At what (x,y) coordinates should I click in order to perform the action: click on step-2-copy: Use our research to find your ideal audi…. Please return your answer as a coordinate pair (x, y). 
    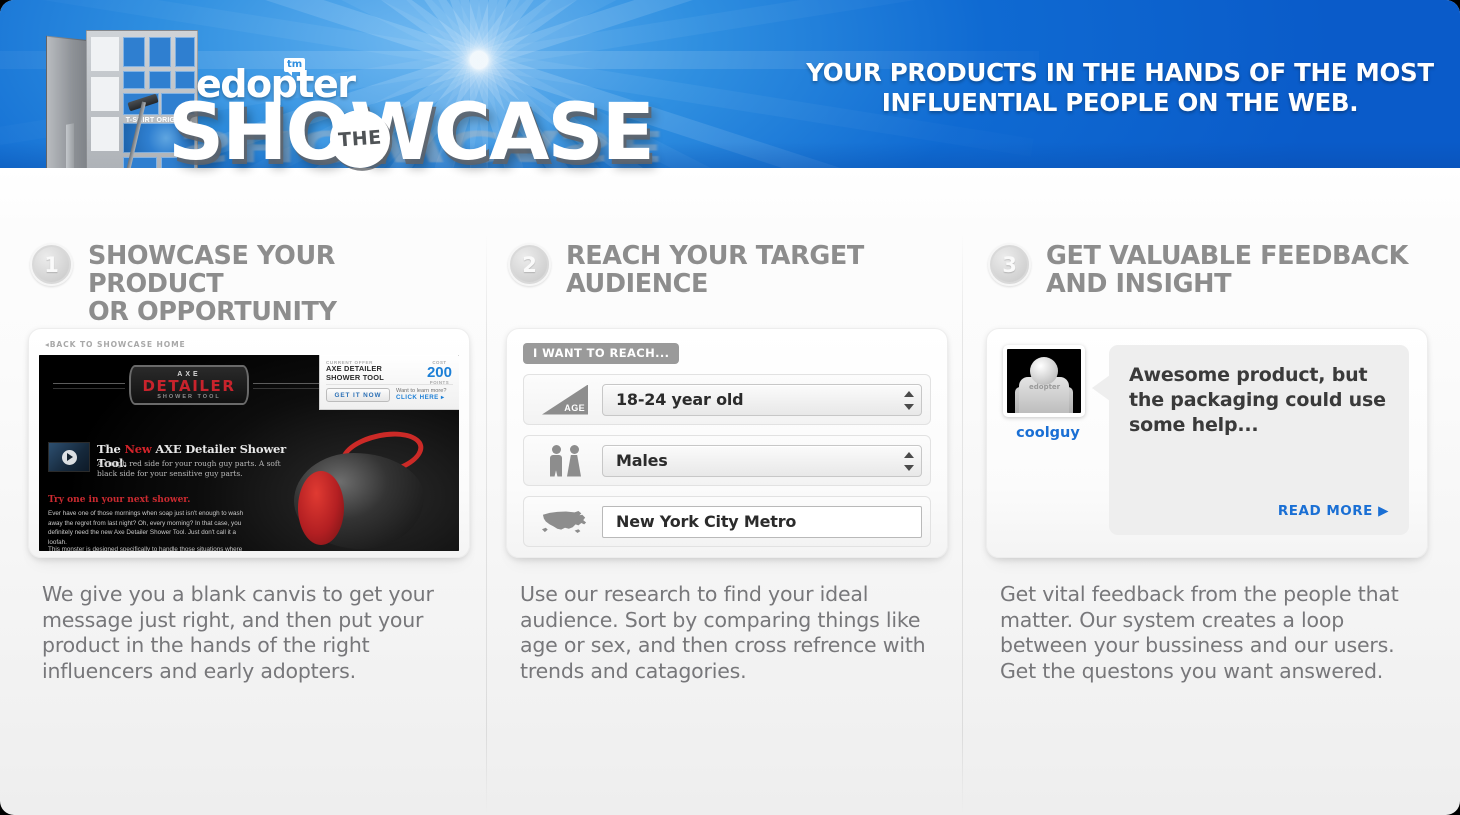
    Looking at the image, I should click on (723, 632).